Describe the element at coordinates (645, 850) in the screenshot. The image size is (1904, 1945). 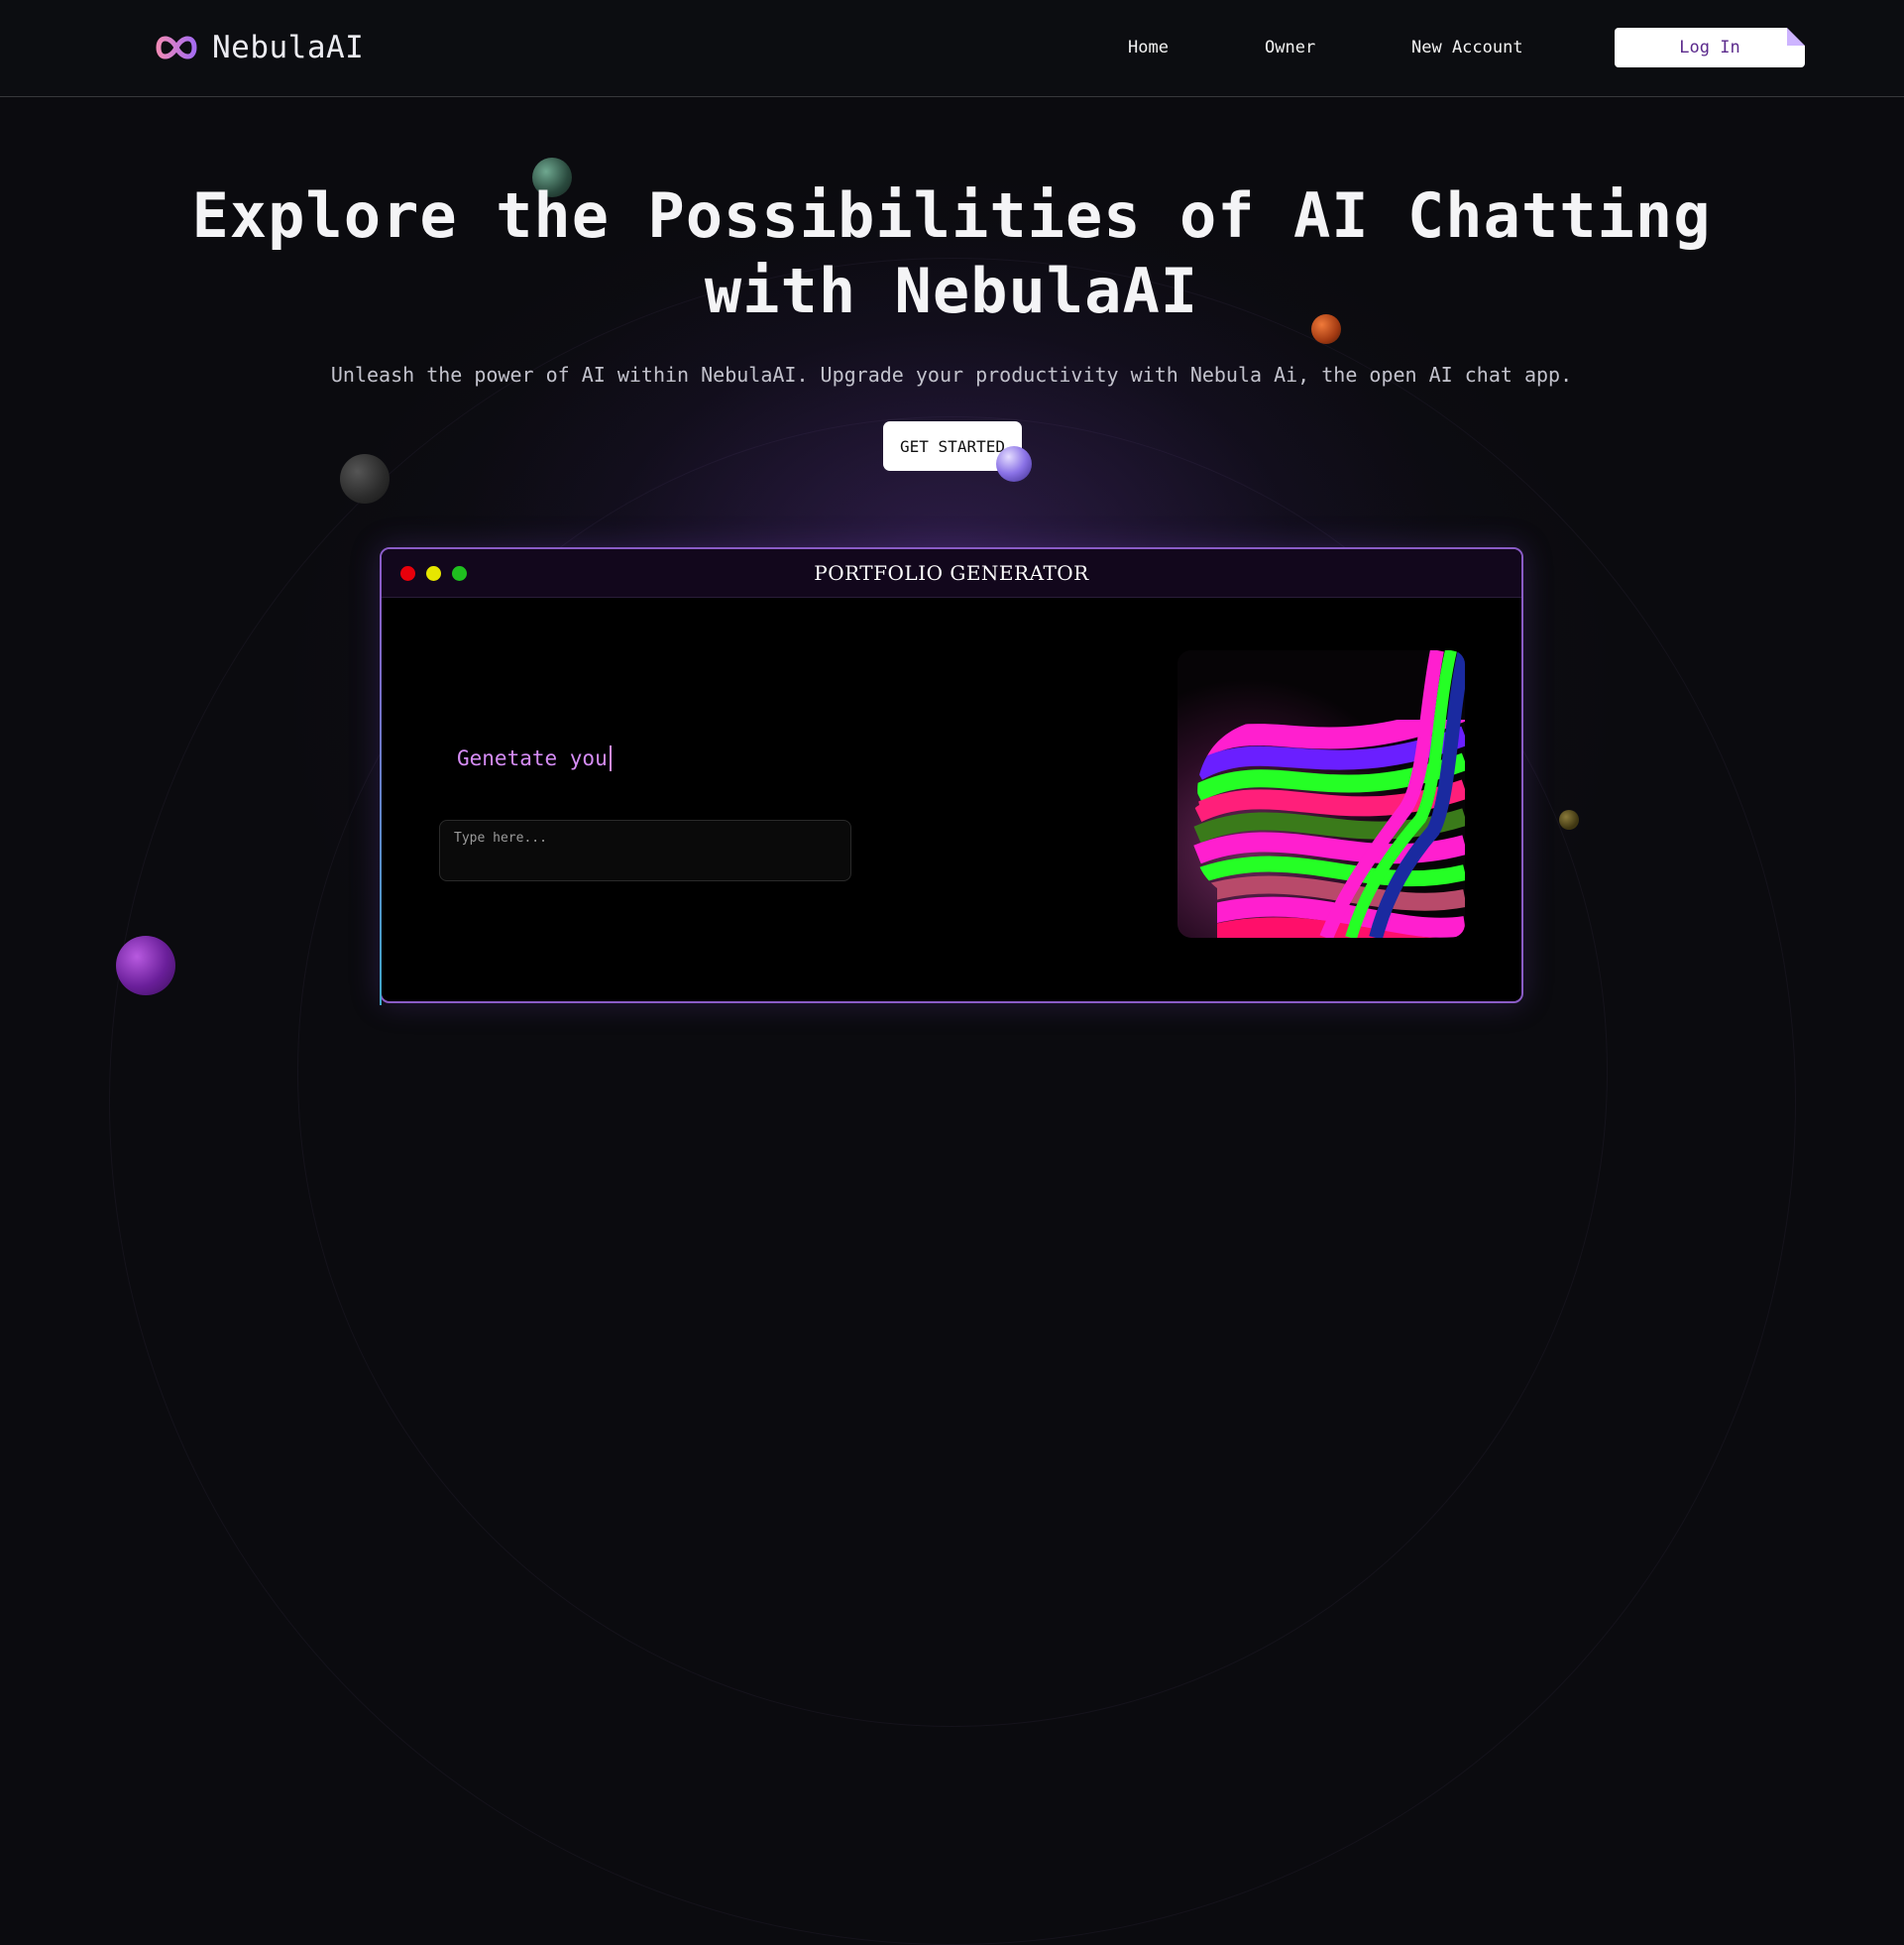
I see `prompt-textarea` at that location.